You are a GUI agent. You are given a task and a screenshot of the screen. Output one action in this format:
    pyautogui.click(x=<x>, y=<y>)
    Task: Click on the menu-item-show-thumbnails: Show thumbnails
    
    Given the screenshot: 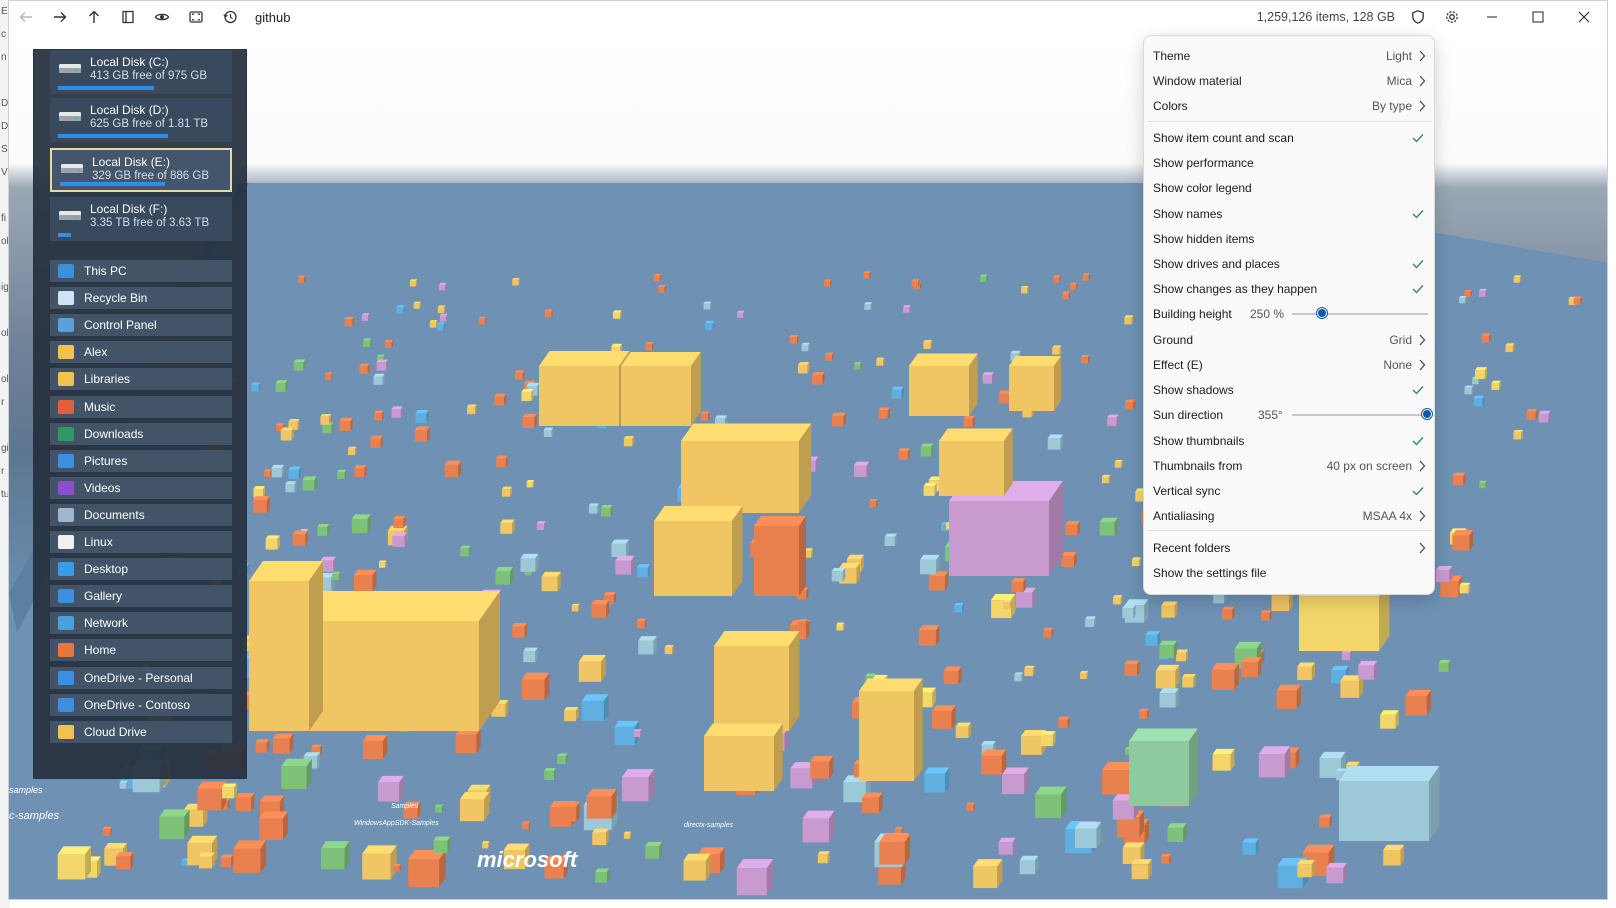 What is the action you would take?
    pyautogui.click(x=1290, y=440)
    